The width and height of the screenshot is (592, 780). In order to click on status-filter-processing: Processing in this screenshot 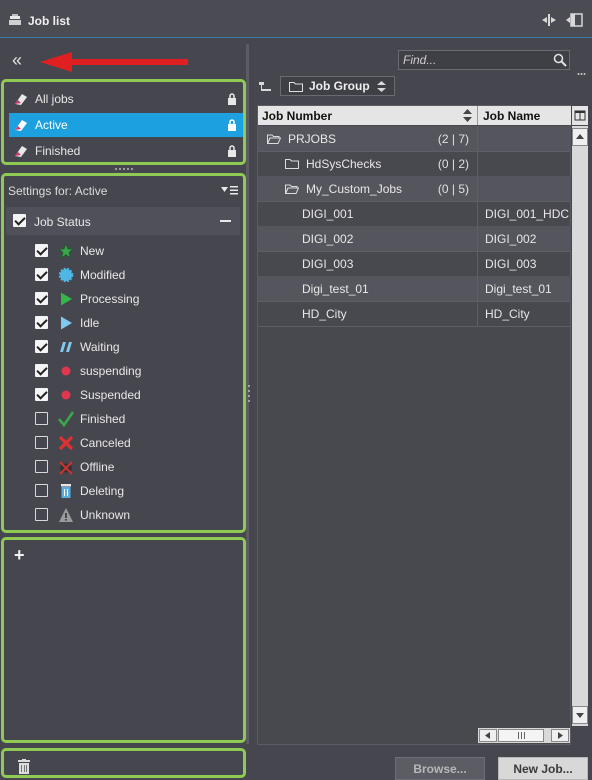, I will do `click(86, 299)`.